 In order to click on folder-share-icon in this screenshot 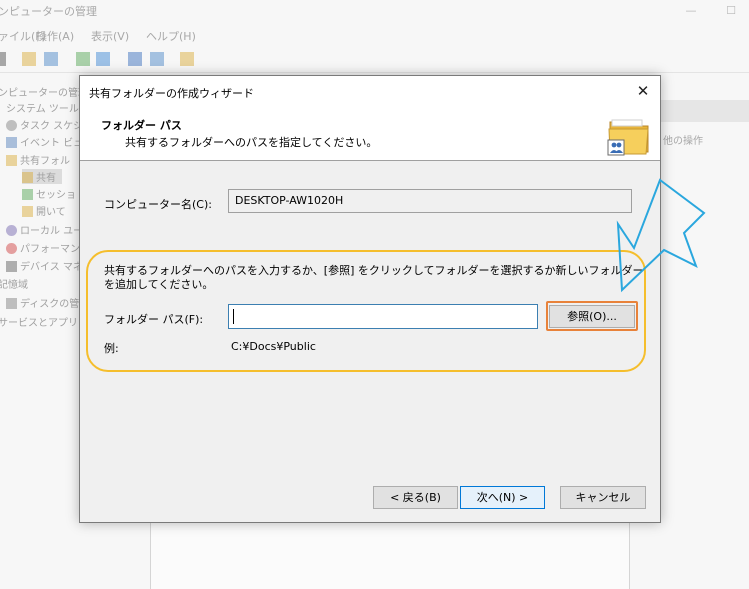, I will do `click(628, 137)`.